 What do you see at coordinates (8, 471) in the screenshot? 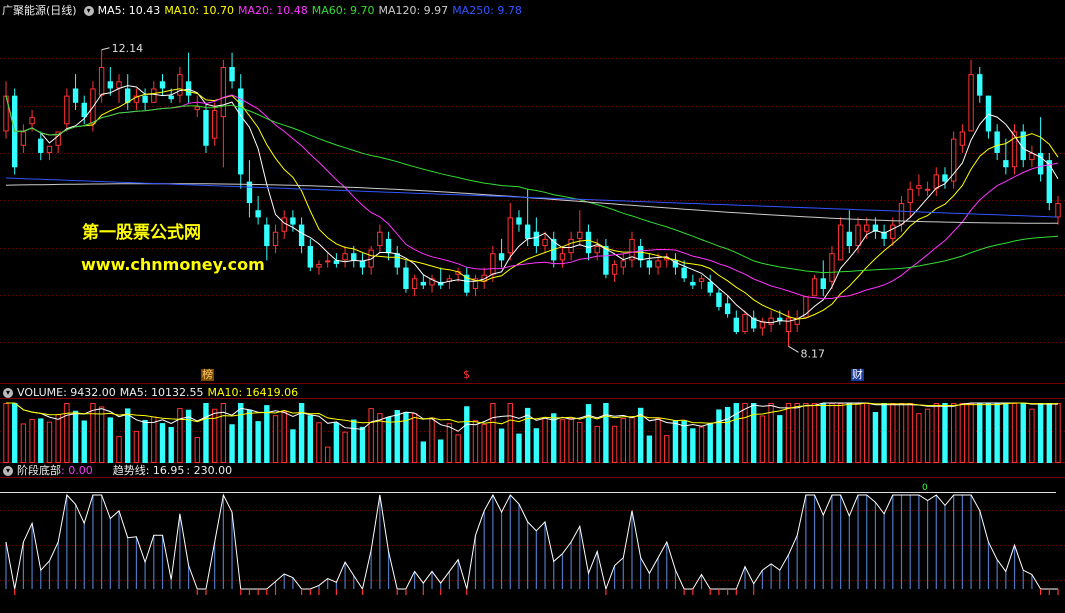
I see `indicator-menu-icon: ▾` at bounding box center [8, 471].